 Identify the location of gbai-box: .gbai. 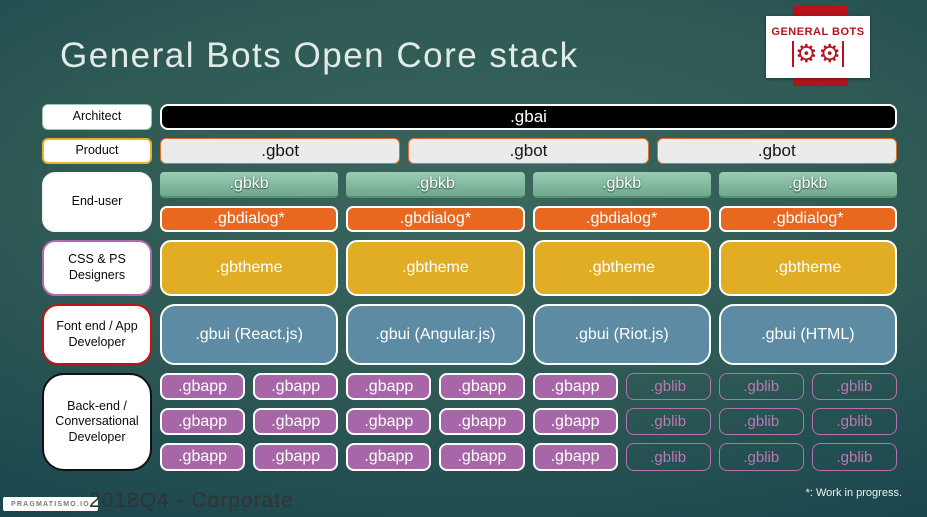
(528, 117).